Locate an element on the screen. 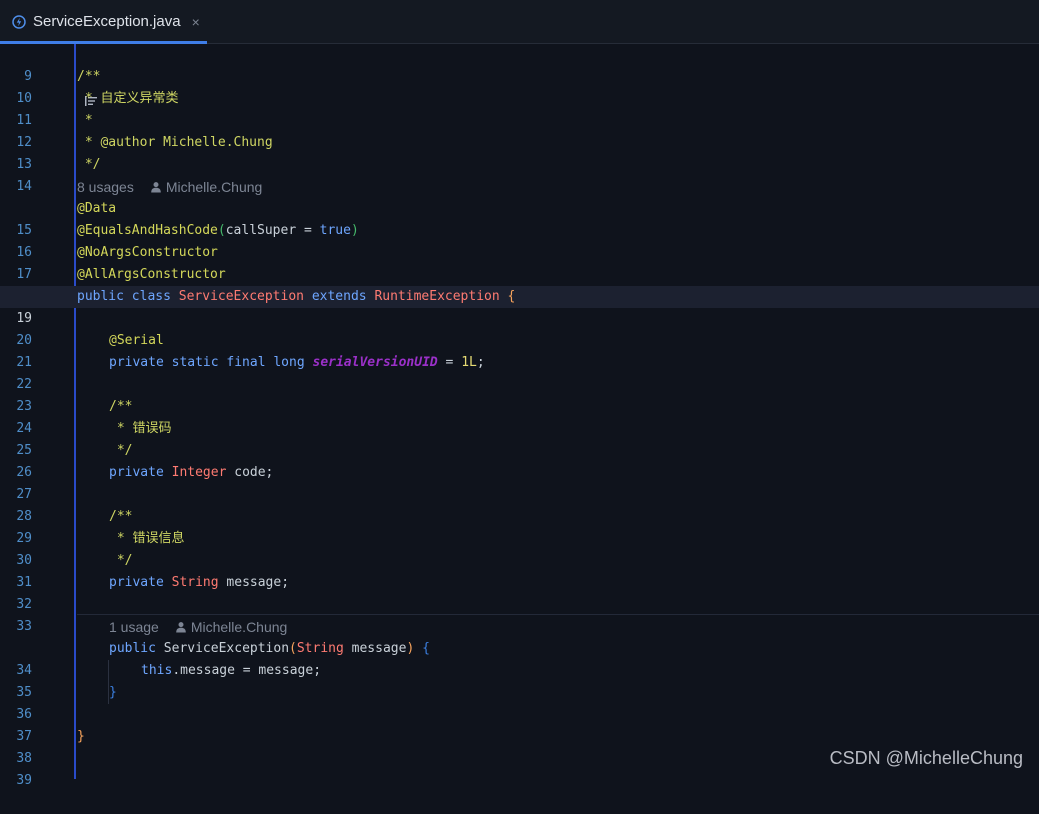  java-exception-file-icon is located at coordinates (19, 21).